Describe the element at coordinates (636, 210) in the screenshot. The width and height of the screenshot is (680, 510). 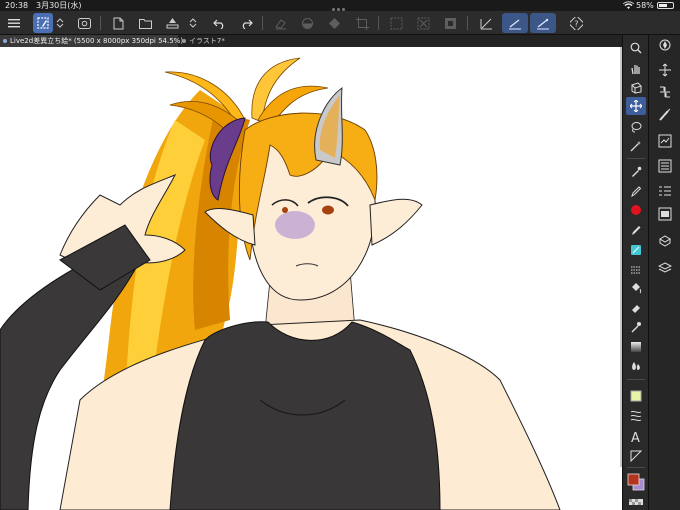
I see `brush-icon` at that location.